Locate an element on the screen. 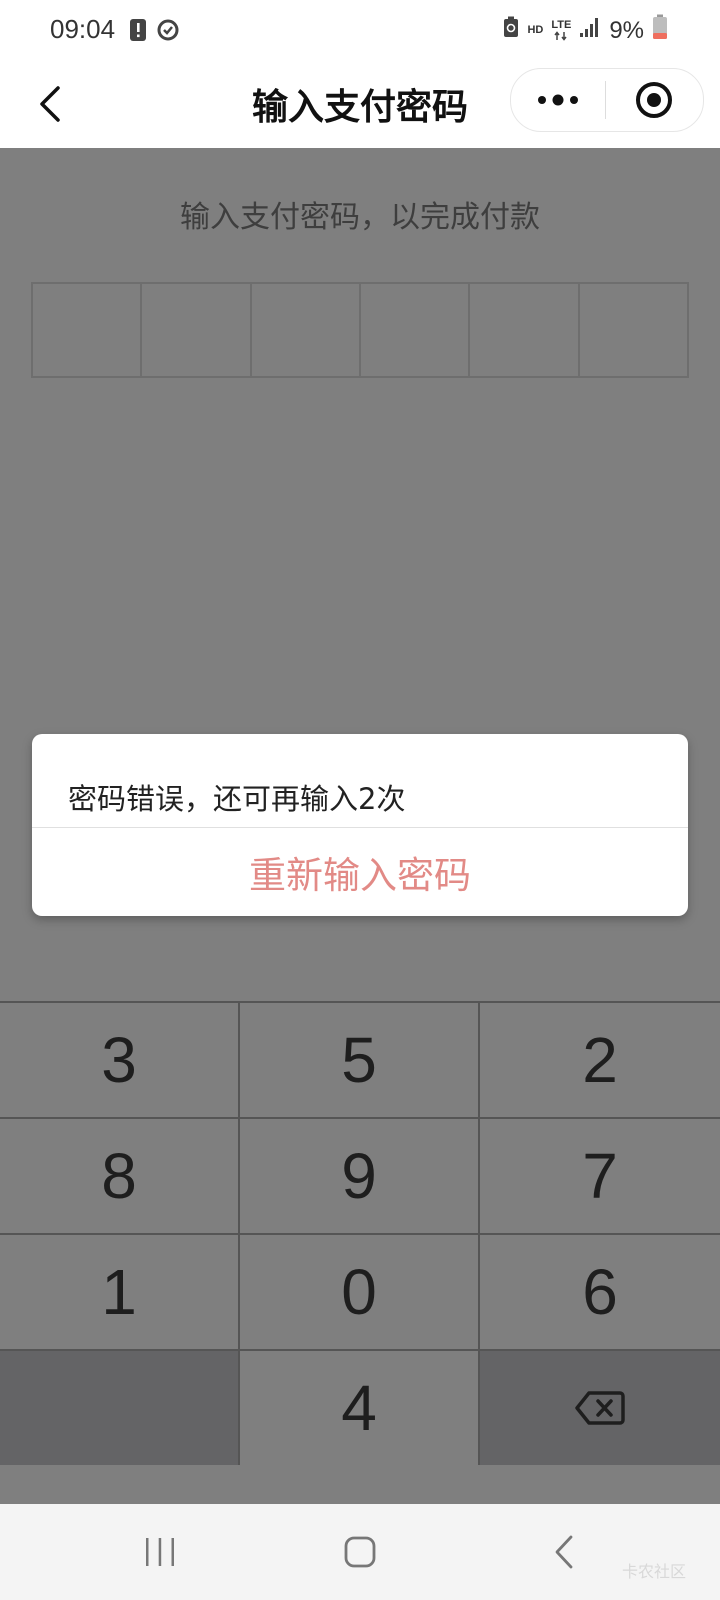 The height and width of the screenshot is (1600, 720). key-1: 1 is located at coordinates (120, 1293).